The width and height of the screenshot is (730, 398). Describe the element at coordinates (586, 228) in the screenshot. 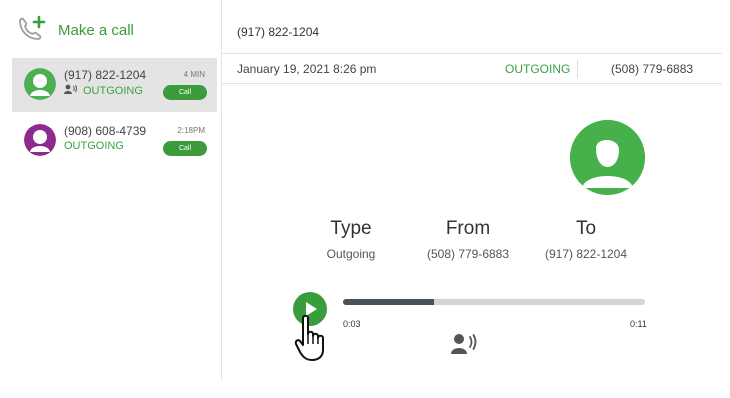

I see `to-label: To` at that location.